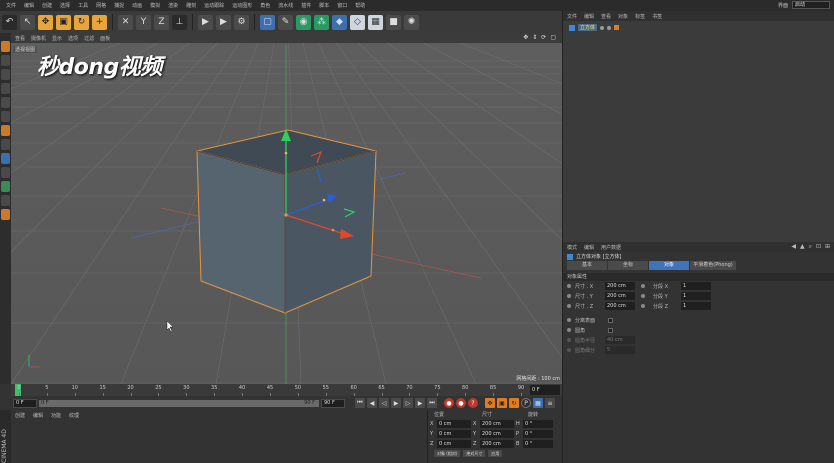 The height and width of the screenshot is (463, 834). Describe the element at coordinates (534, 37) in the screenshot. I see `zoom-icon: ⇕` at that location.